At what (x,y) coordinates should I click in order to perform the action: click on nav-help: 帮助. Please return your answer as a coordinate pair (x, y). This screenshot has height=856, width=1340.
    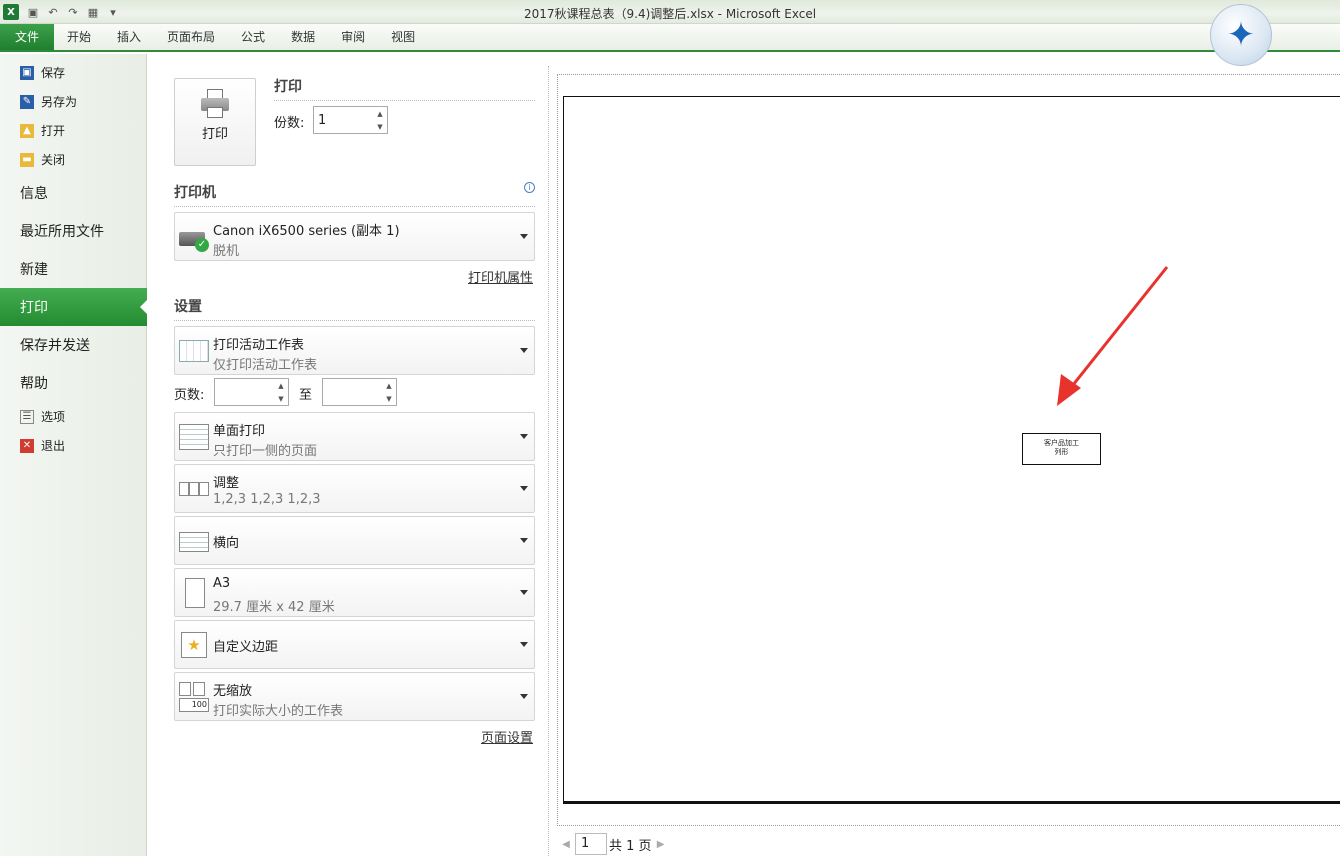
    Looking at the image, I should click on (73, 383).